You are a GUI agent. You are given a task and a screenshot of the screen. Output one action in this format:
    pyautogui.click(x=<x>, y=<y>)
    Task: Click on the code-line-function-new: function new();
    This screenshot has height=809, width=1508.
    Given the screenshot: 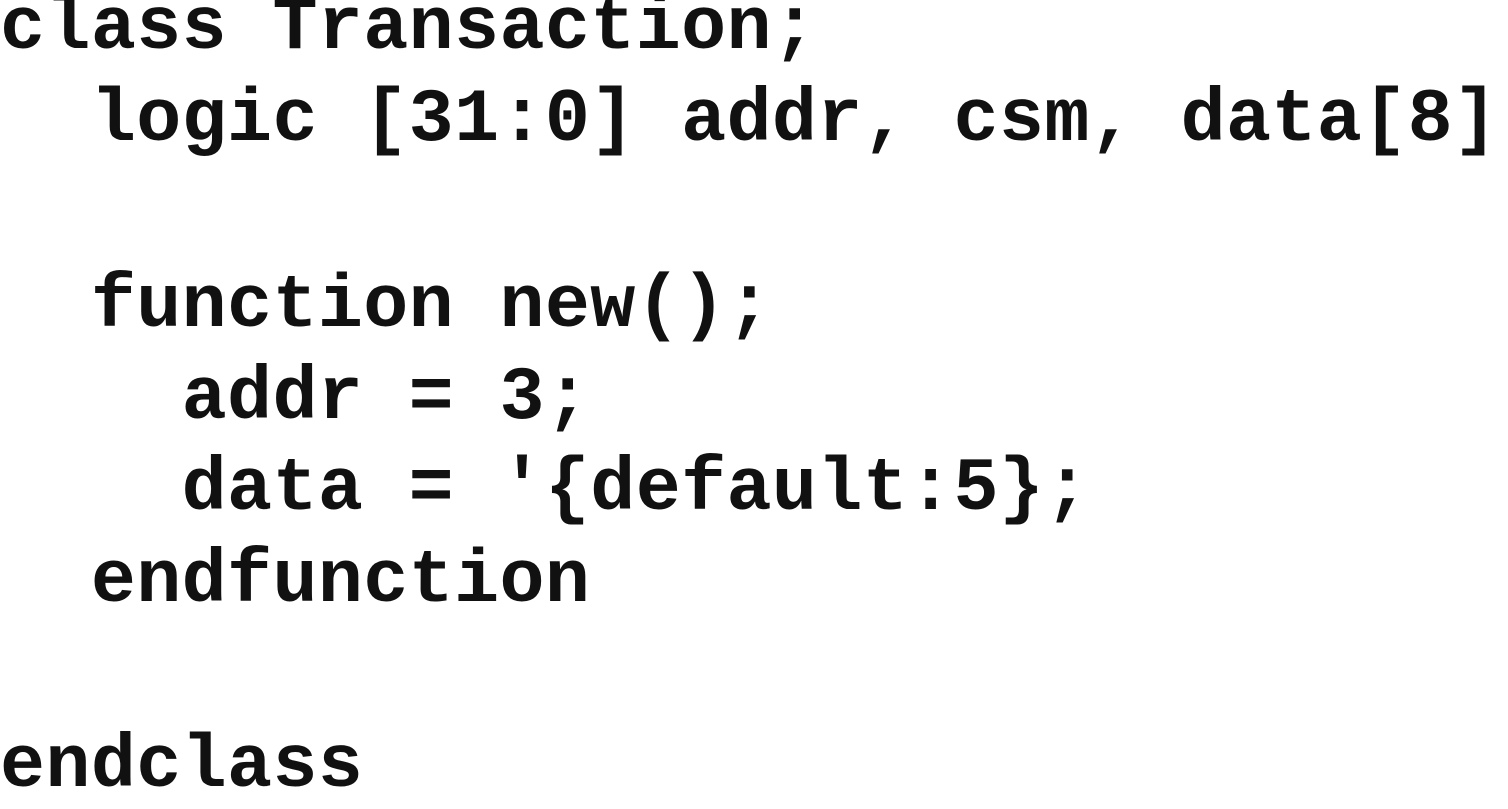 What is the action you would take?
    pyautogui.click(x=386, y=306)
    